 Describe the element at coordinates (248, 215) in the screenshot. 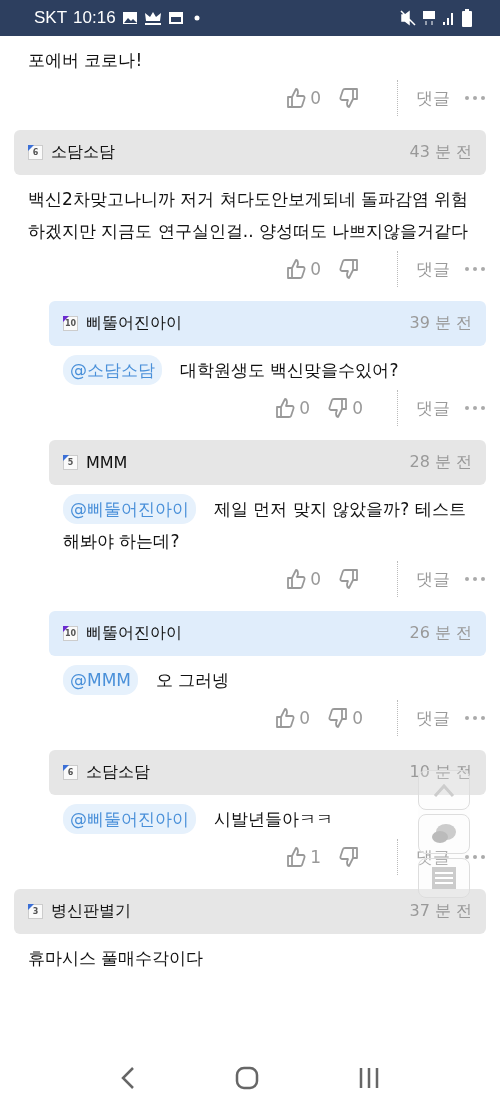

I see `comment-text: 백신2차맞고나니까 저거 쳐다도안보게되네 돌파감염 위험하겠지만 지금도 연구실인걸.. 양성떠도 나쁘지않을거같다` at that location.